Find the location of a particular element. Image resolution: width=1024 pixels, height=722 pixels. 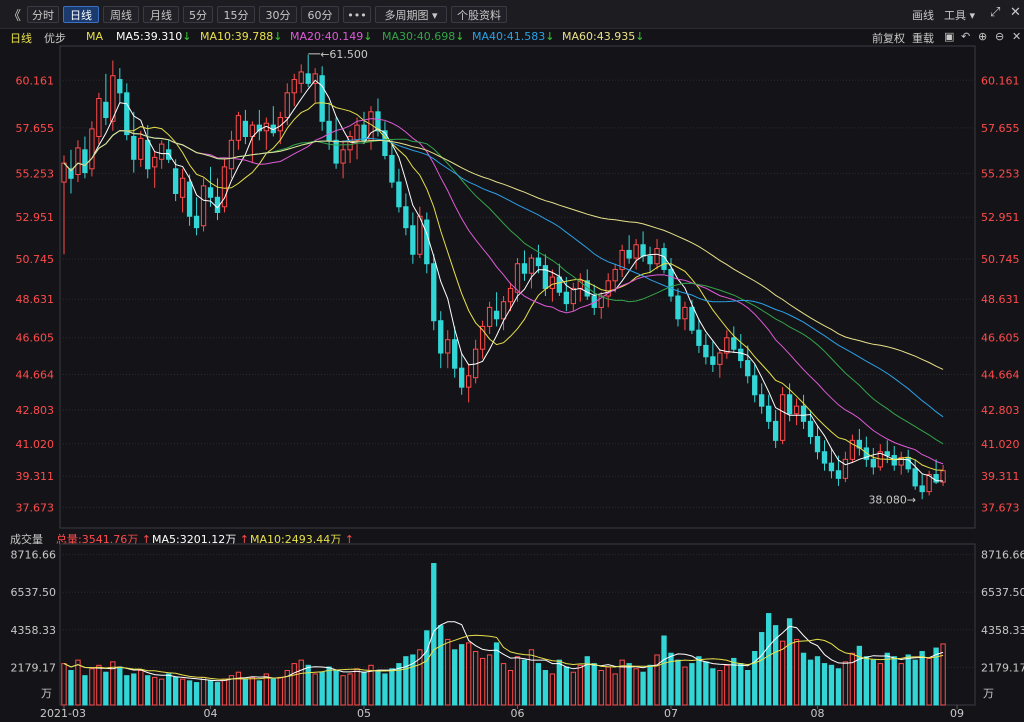

ma-label: MA is located at coordinates (94, 36).